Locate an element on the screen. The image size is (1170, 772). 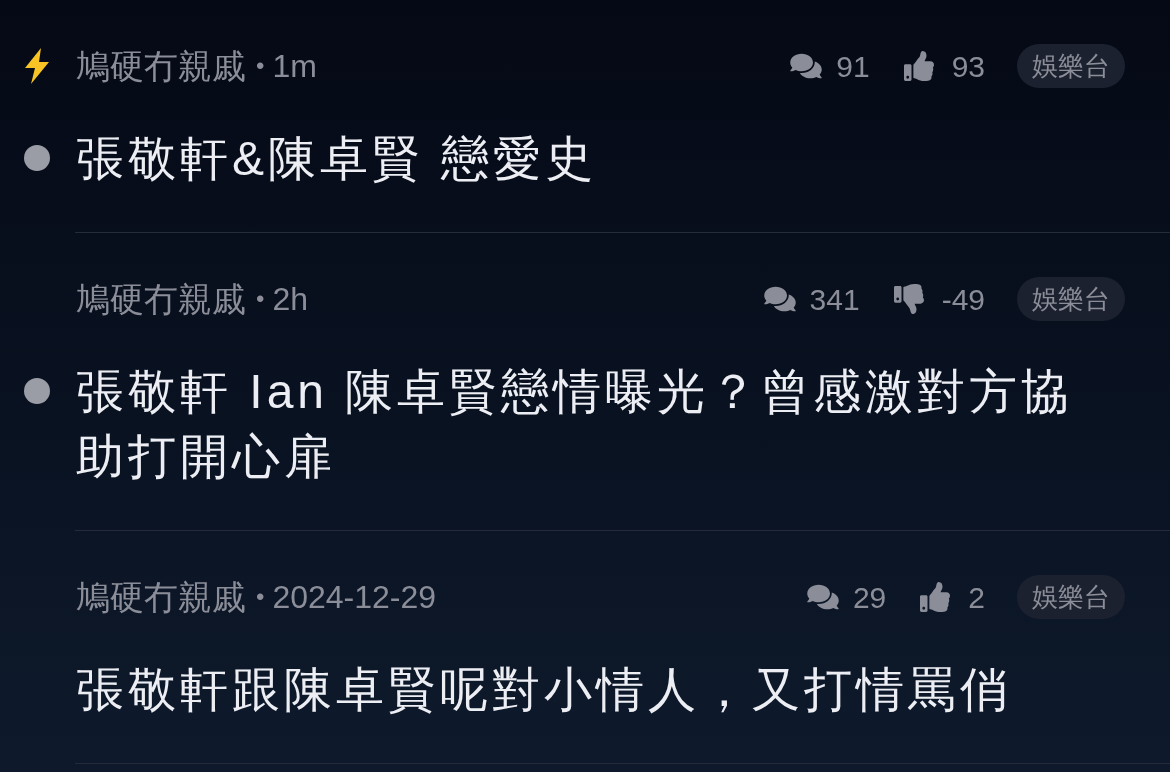
vote-count: 93 is located at coordinates (968, 66).